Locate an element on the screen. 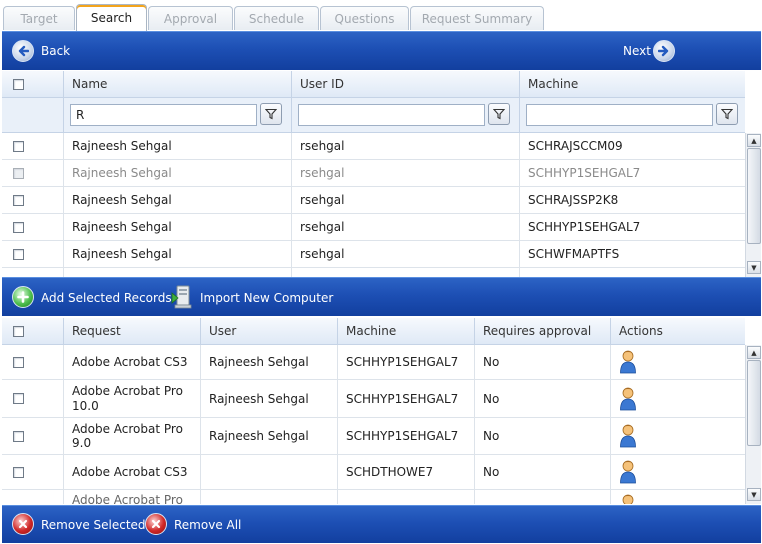  request-cell: Adobe Acrobat Pro 9.0 is located at coordinates (131, 436).